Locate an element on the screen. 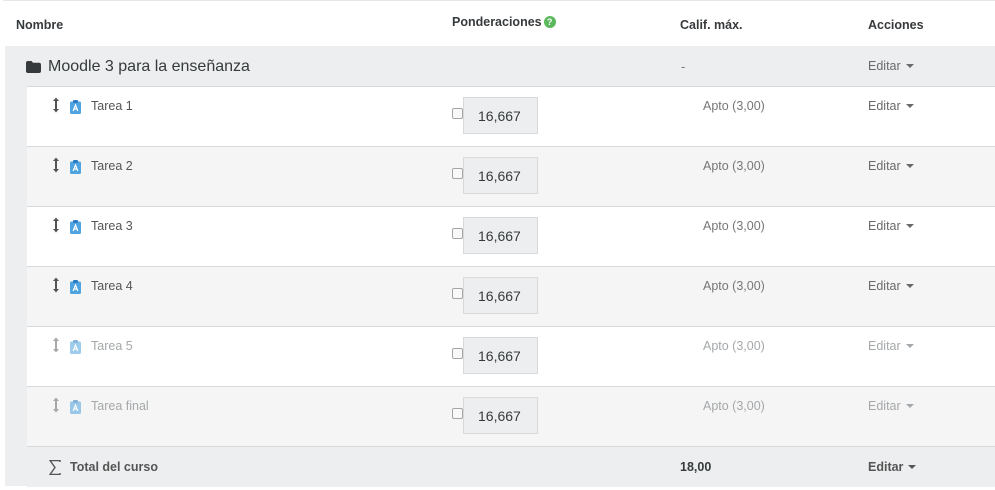  grade-item-row: Tarea 1 16,667 Apto (3,00) Editar is located at coordinates (511, 116).